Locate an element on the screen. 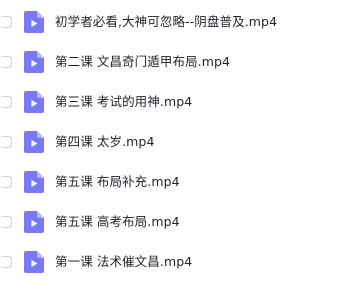 Image resolution: width=342 pixels, height=286 pixels. file-name: 第五课 高考布局.mp4 is located at coordinates (117, 222).